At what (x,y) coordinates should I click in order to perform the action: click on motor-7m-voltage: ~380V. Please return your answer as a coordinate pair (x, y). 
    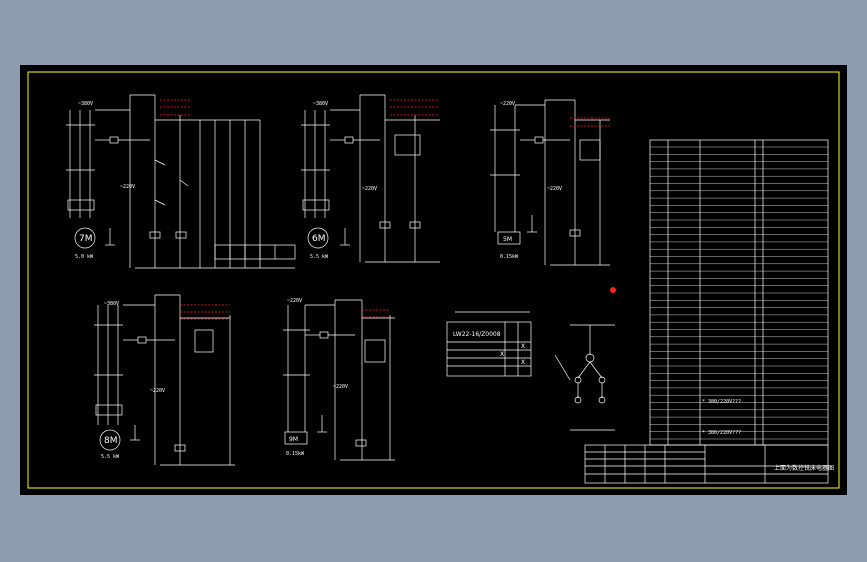
    Looking at the image, I should click on (85, 104).